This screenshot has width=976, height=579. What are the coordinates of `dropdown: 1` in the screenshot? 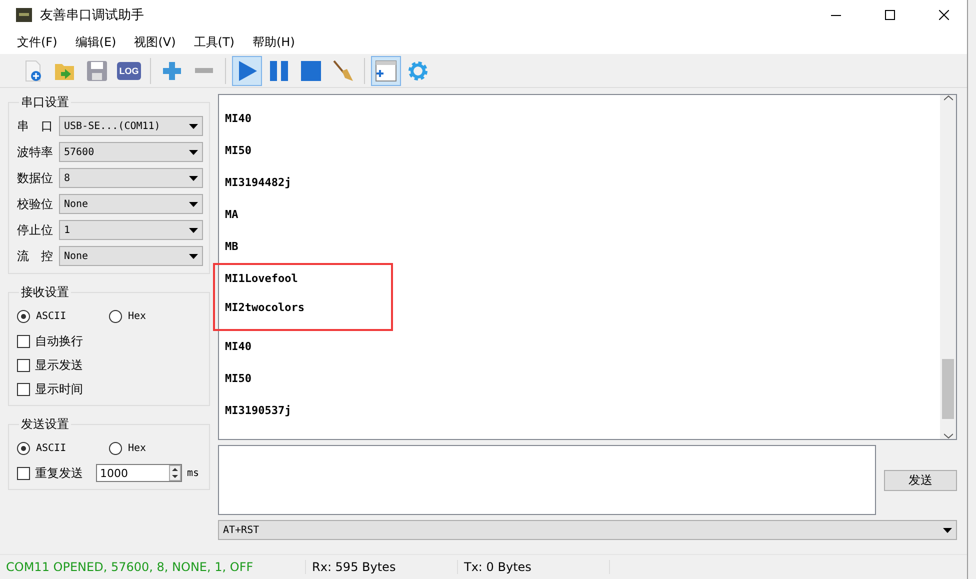 It's located at (131, 230).